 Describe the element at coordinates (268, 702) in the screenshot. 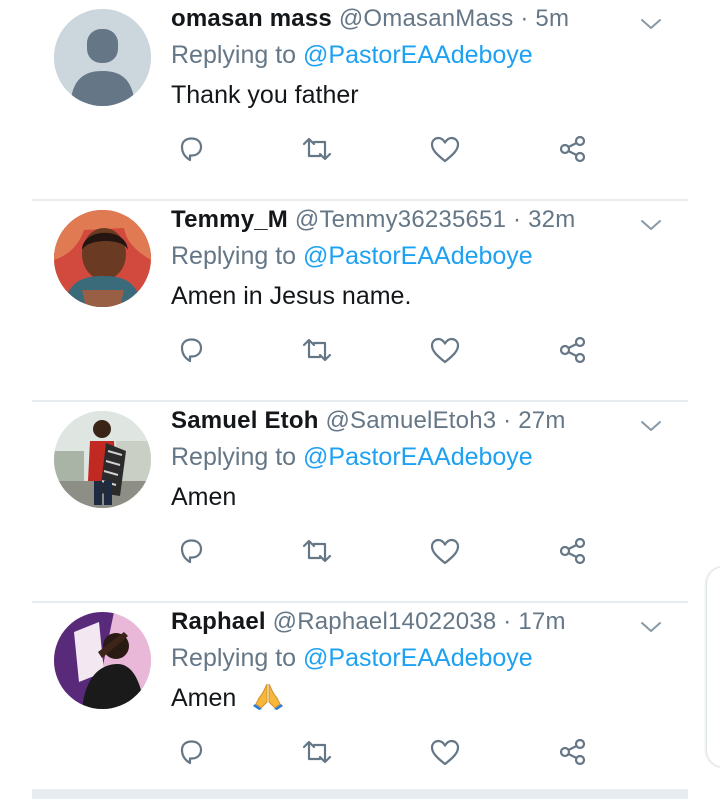

I see `folded-hands-emoji-icon` at that location.